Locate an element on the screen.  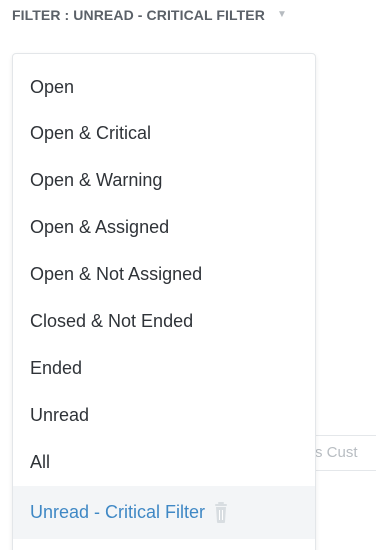
menu-item-open: Open is located at coordinates (164, 82).